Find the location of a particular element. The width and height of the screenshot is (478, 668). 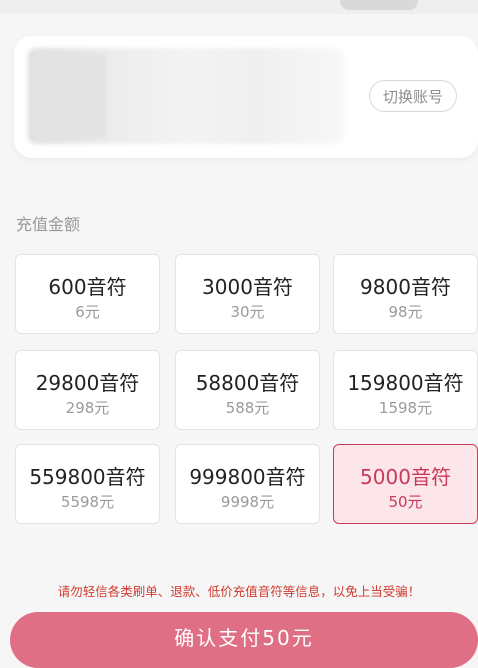

option-price: 30元 is located at coordinates (247, 312).